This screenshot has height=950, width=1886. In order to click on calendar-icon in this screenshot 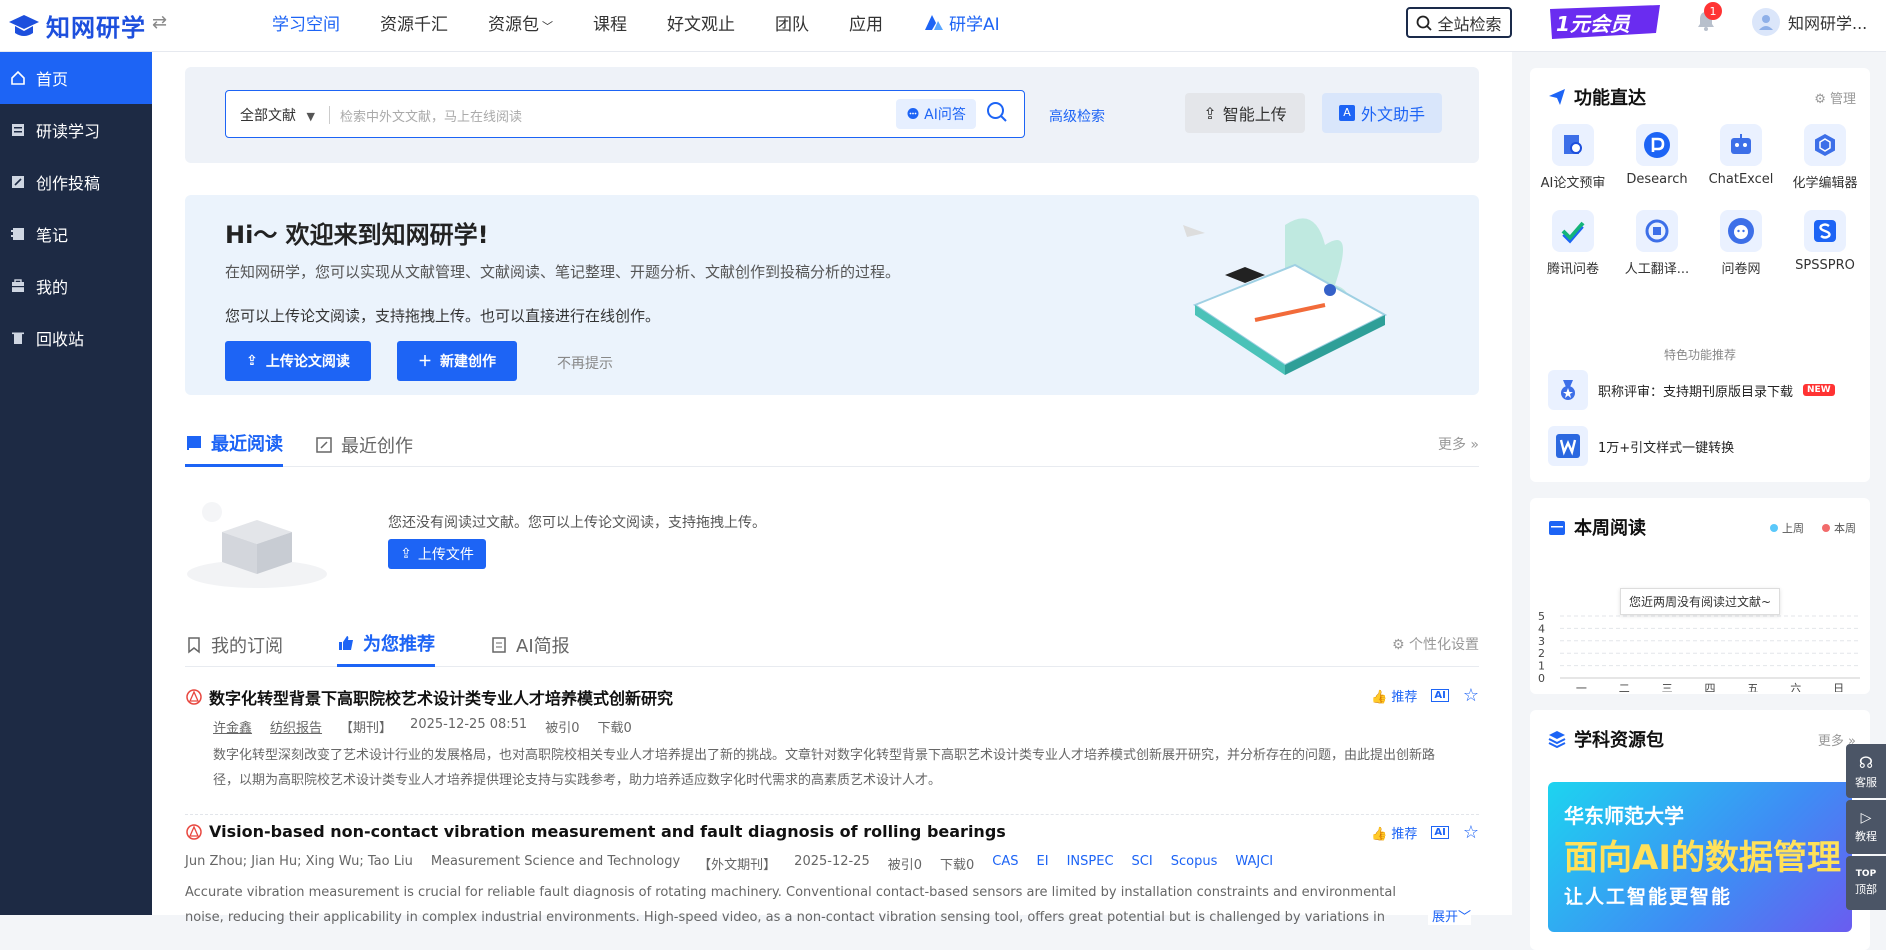, I will do `click(1557, 528)`.